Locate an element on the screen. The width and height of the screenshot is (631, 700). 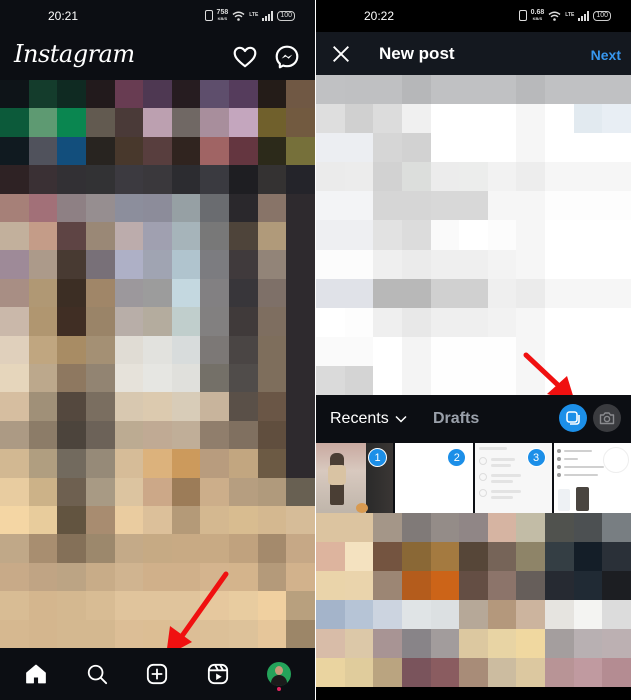
nav-home is located at coordinates (36, 674).